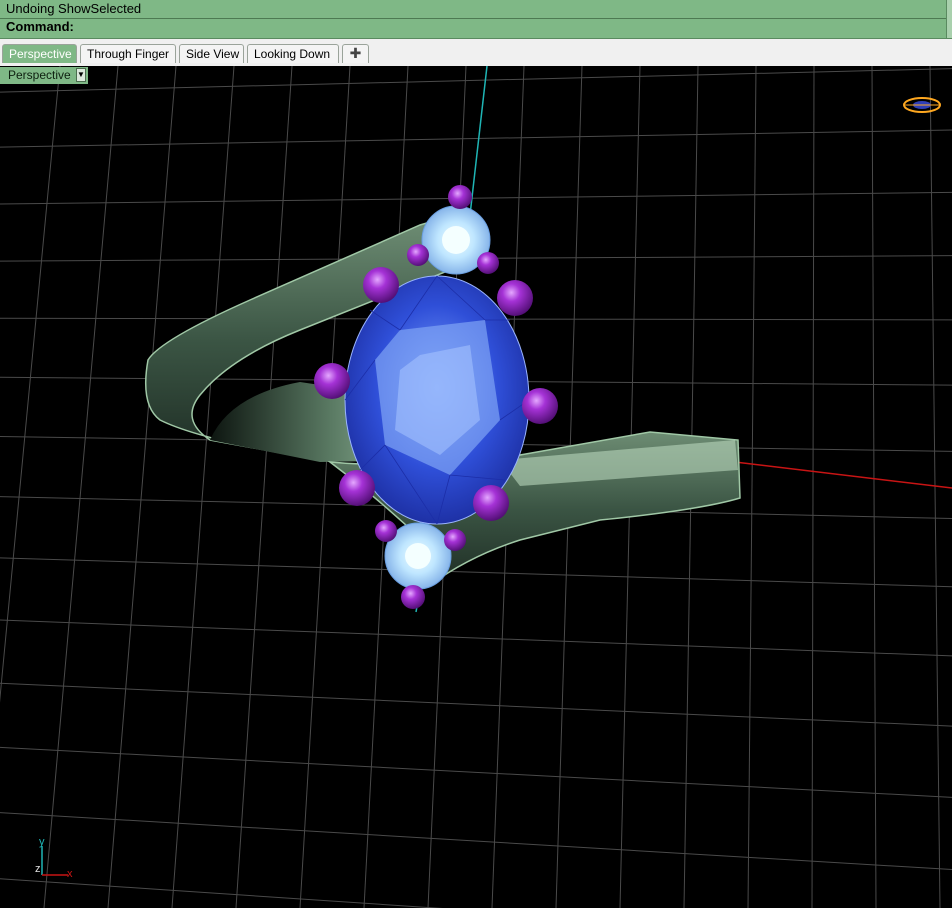  What do you see at coordinates (293, 53) in the screenshot?
I see `tab-looking-down: Looking Down` at bounding box center [293, 53].